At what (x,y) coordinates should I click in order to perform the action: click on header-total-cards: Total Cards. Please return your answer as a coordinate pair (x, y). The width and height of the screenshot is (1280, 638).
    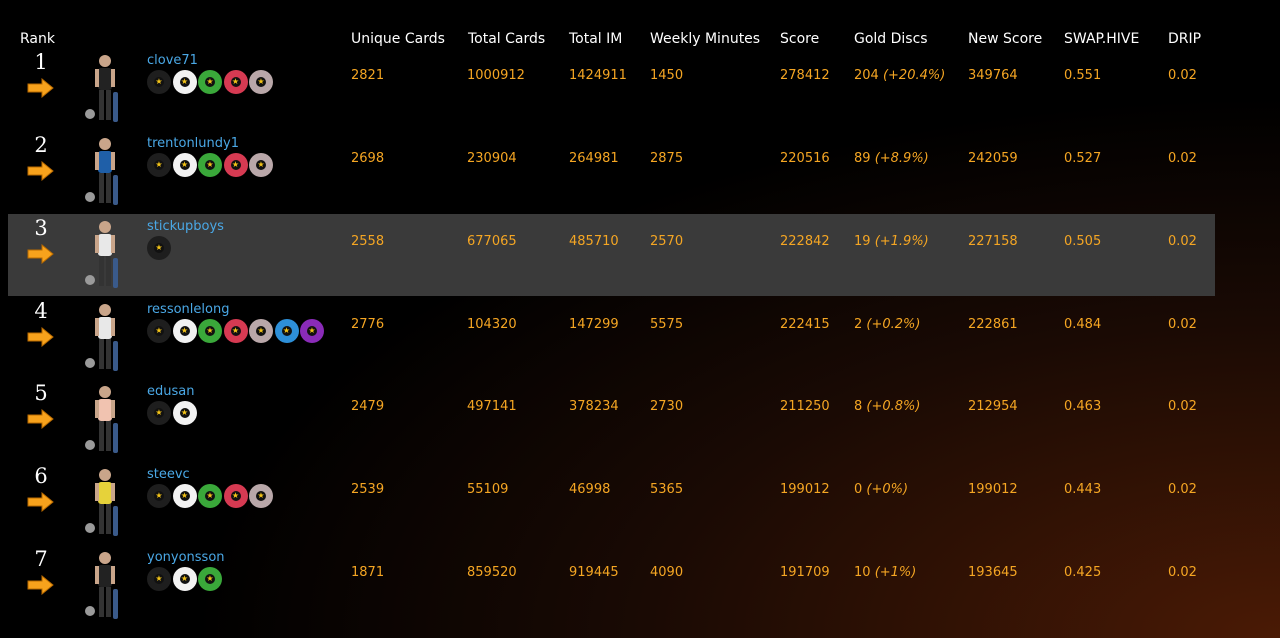
    Looking at the image, I should click on (506, 39).